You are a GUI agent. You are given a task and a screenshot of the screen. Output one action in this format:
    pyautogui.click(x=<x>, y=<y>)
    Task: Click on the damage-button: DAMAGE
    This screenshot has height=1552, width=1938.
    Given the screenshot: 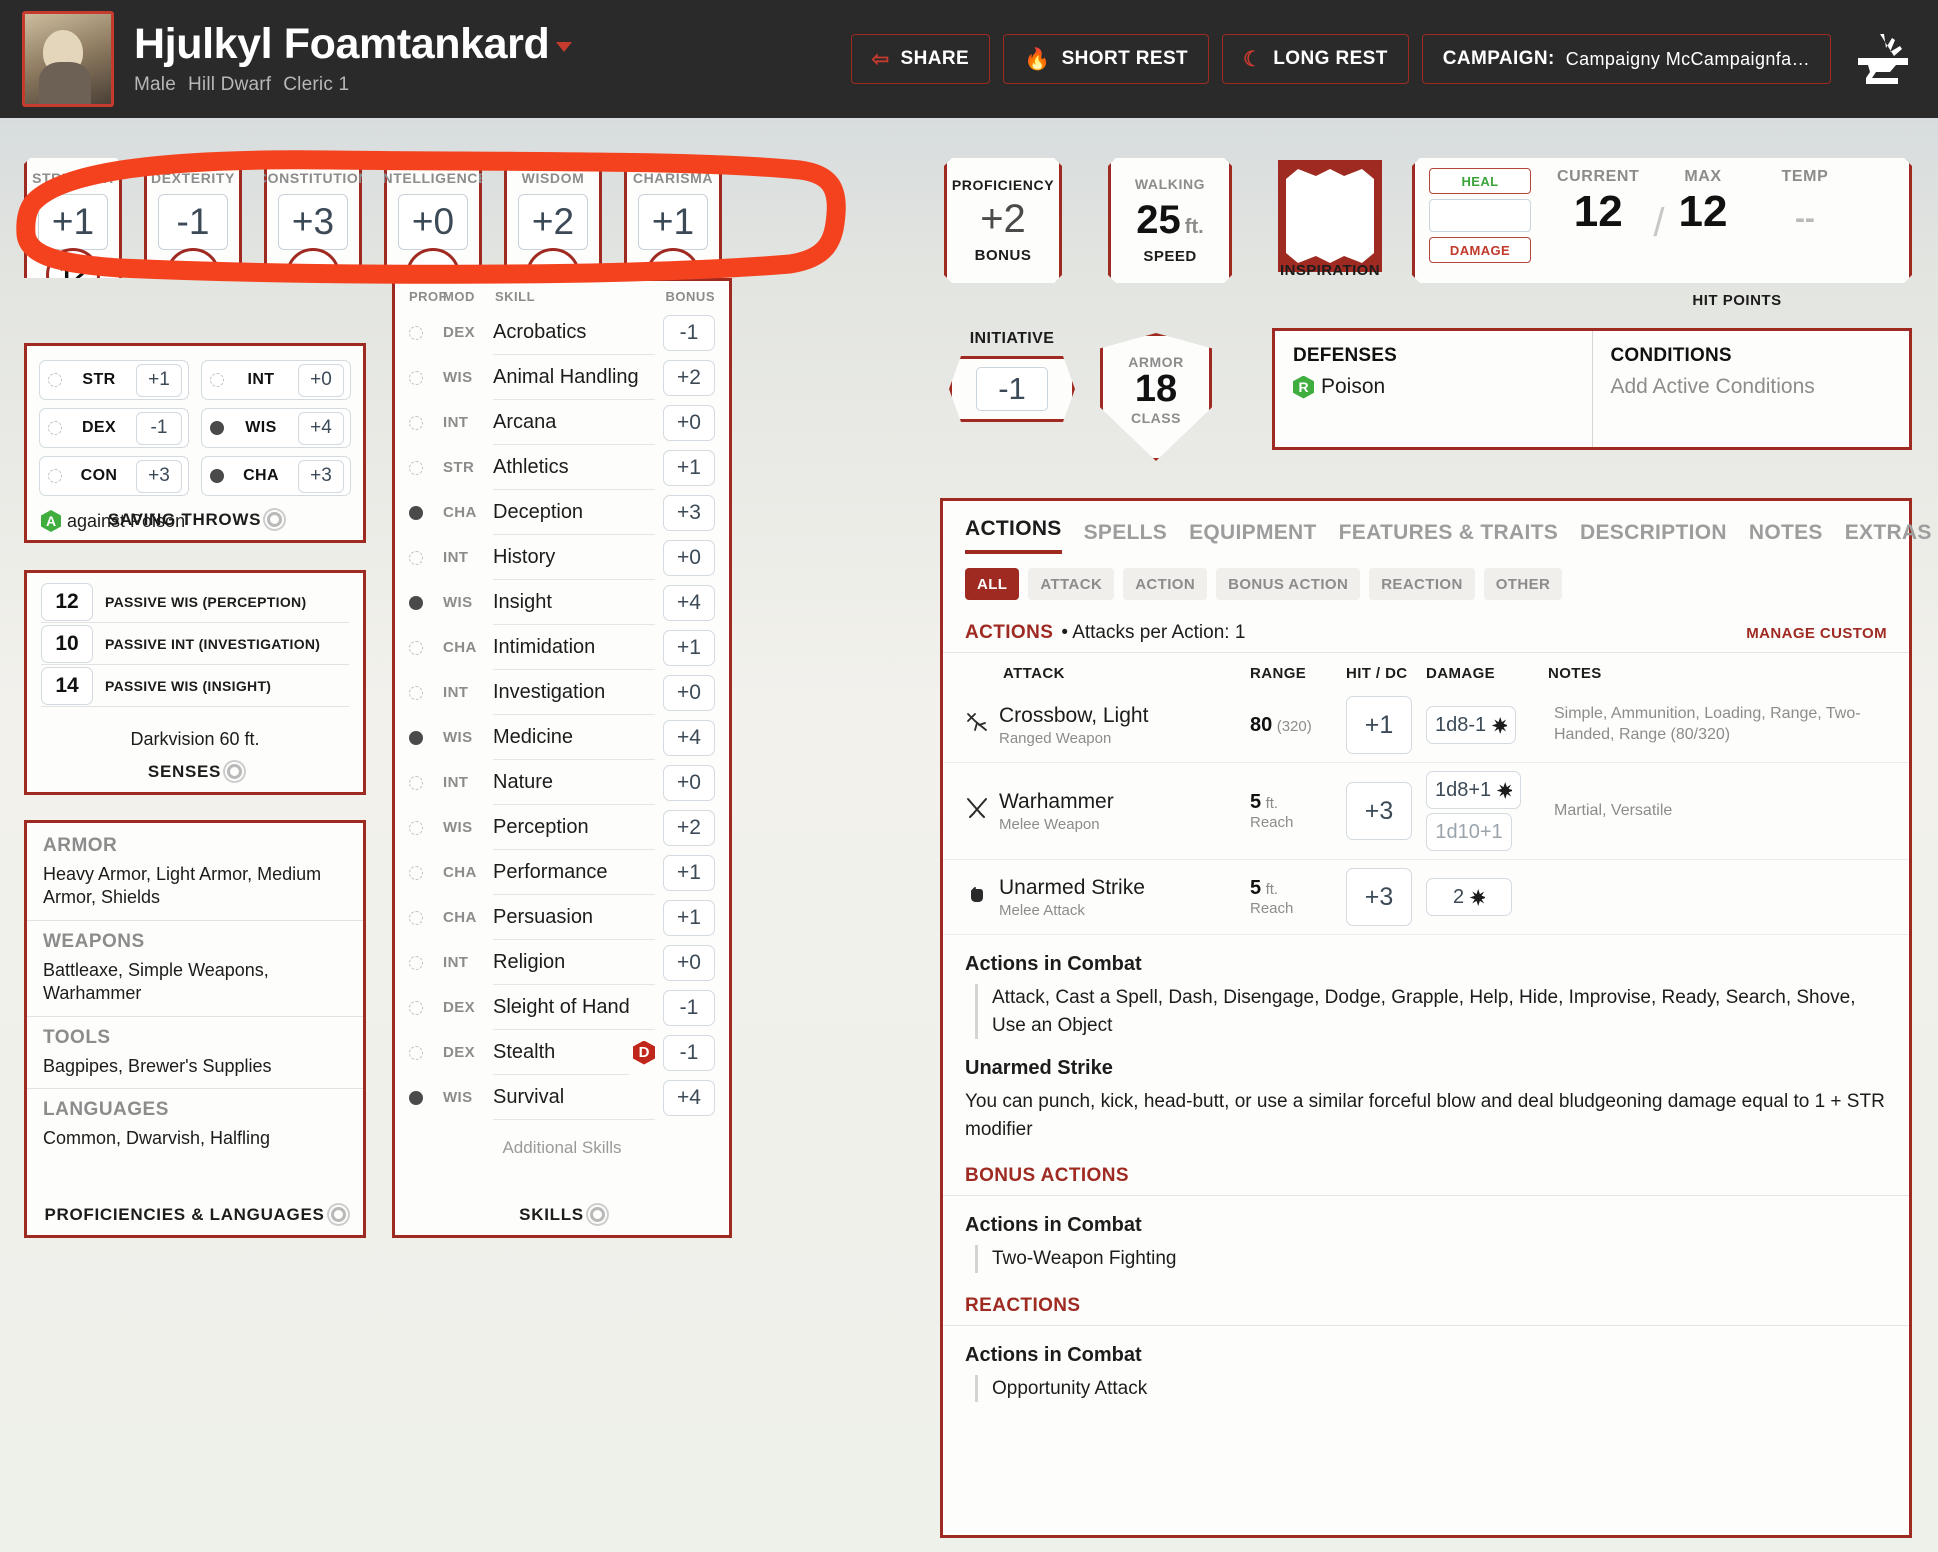 What is the action you would take?
    pyautogui.click(x=1480, y=250)
    